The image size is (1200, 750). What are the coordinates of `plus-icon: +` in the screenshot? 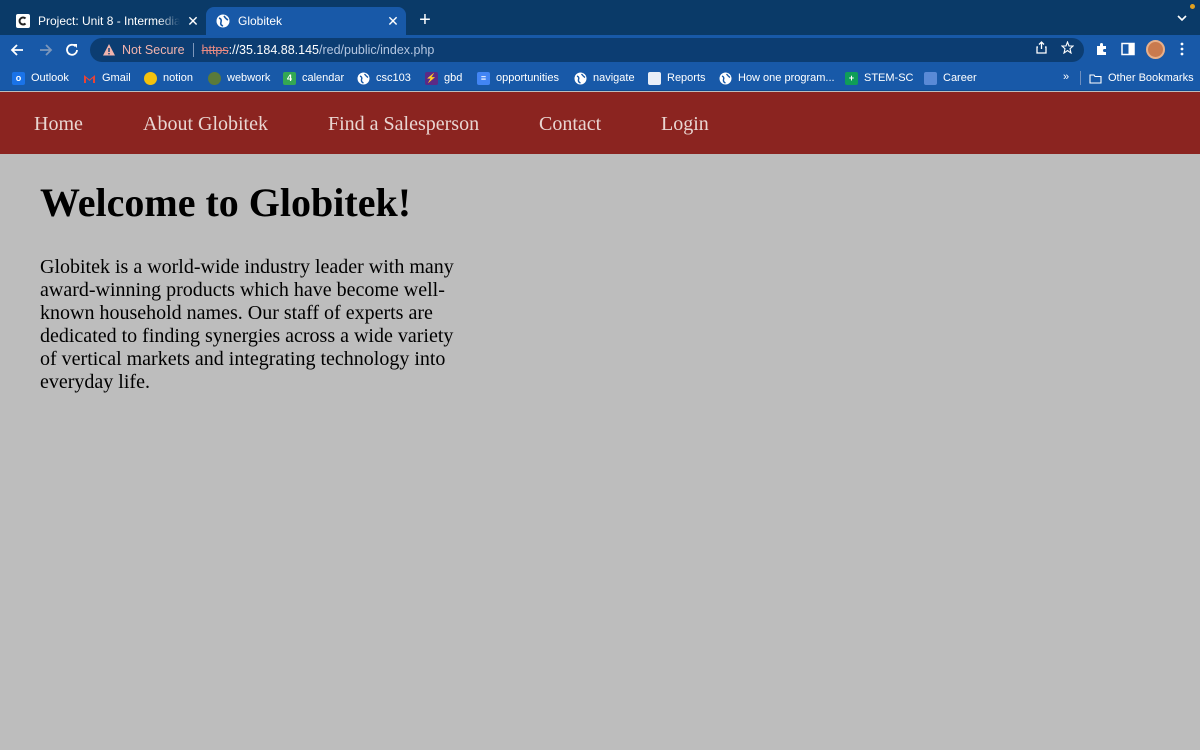 It's located at (851, 78).